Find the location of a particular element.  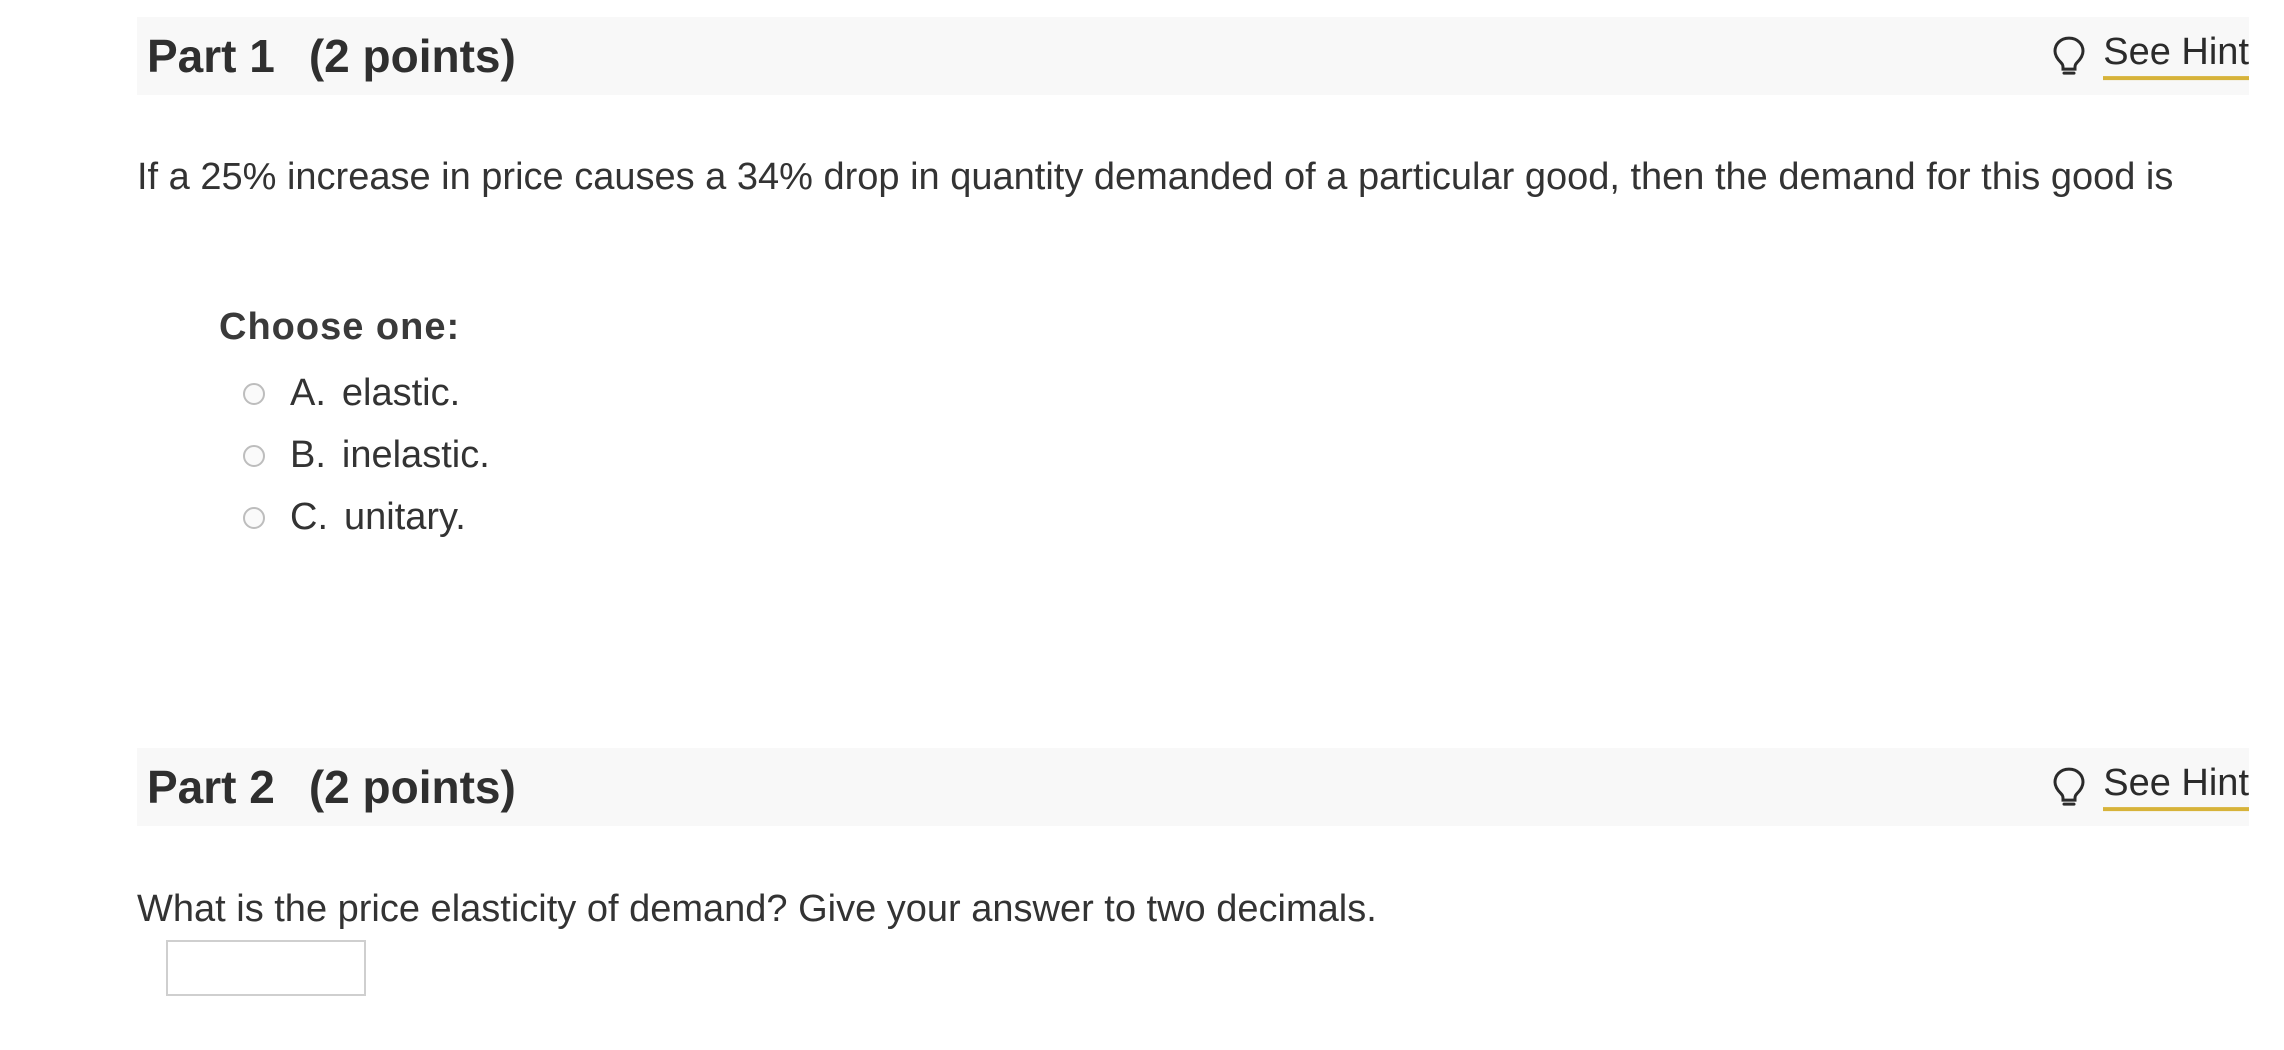

part-1-title: Part 1 (2 points) is located at coordinates (331, 56).